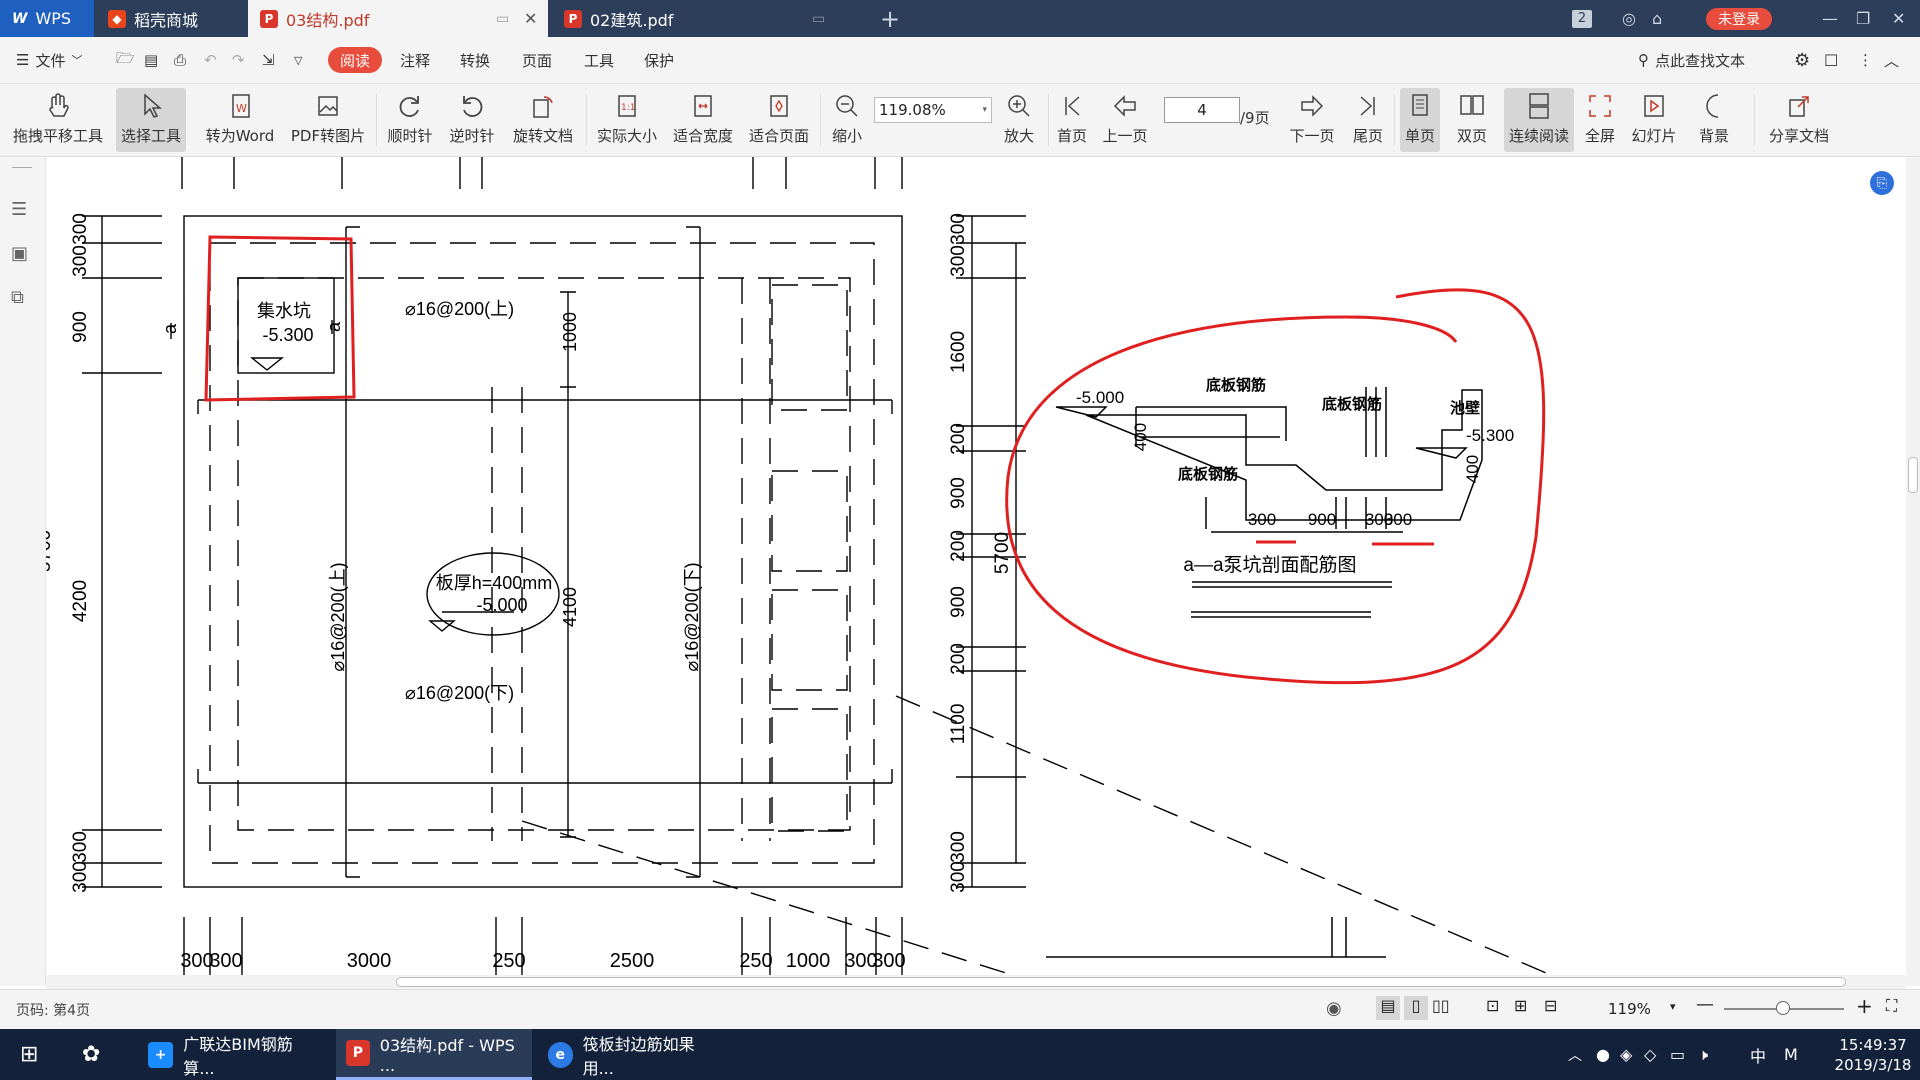 The width and height of the screenshot is (1920, 1080). What do you see at coordinates (1802, 60) in the screenshot?
I see `settings-icon: ⚙` at bounding box center [1802, 60].